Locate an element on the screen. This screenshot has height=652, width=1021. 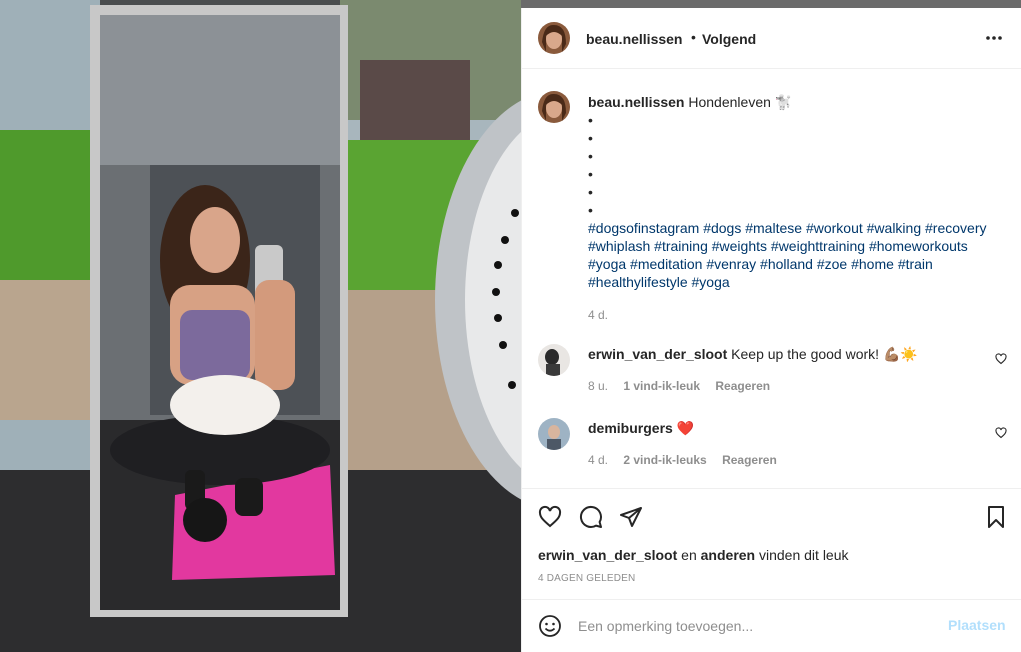
comment-meta: 4 d. 2 vind-ik-leuks Reageren is located at coordinates (688, 460).